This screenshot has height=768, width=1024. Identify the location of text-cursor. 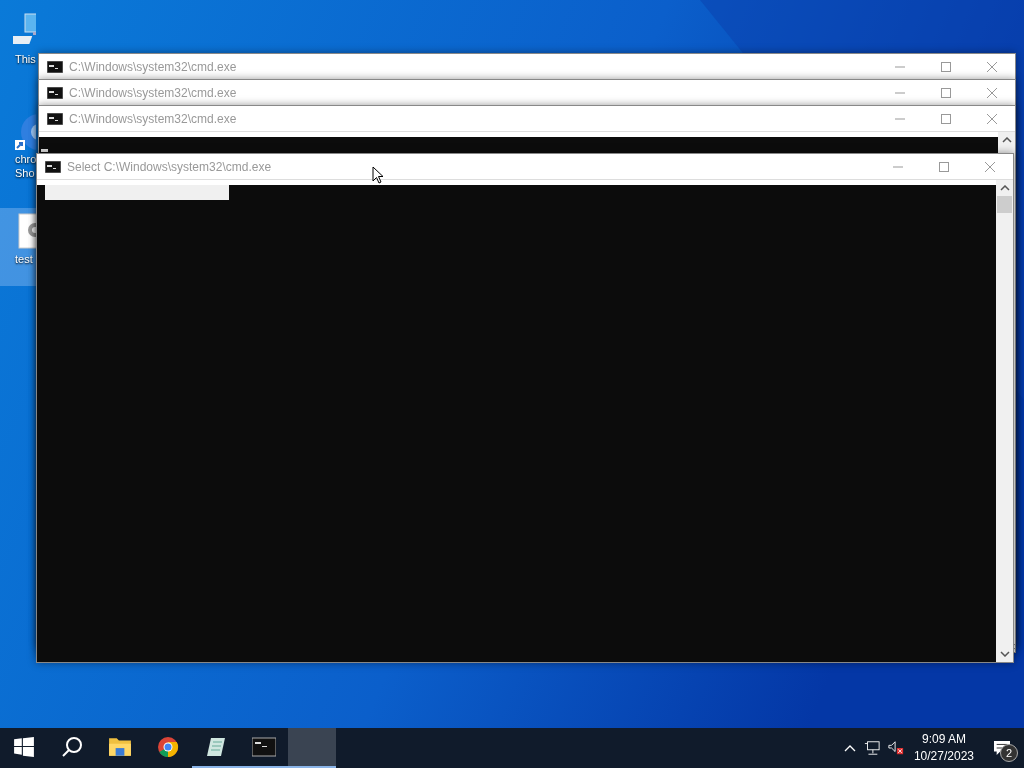
(44, 150).